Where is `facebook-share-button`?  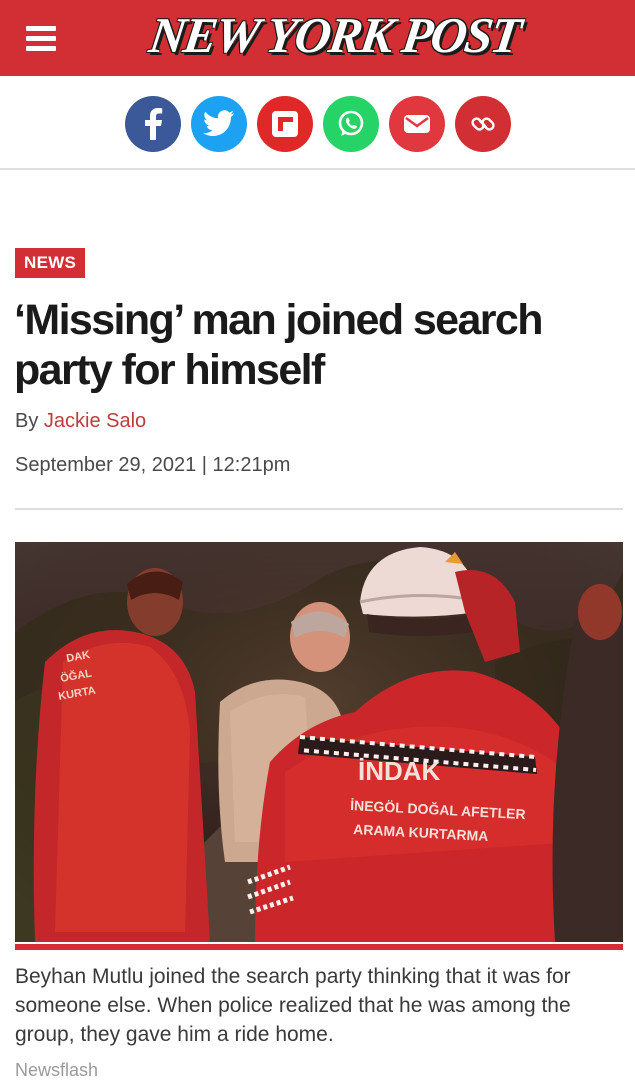
facebook-share-button is located at coordinates (153, 124).